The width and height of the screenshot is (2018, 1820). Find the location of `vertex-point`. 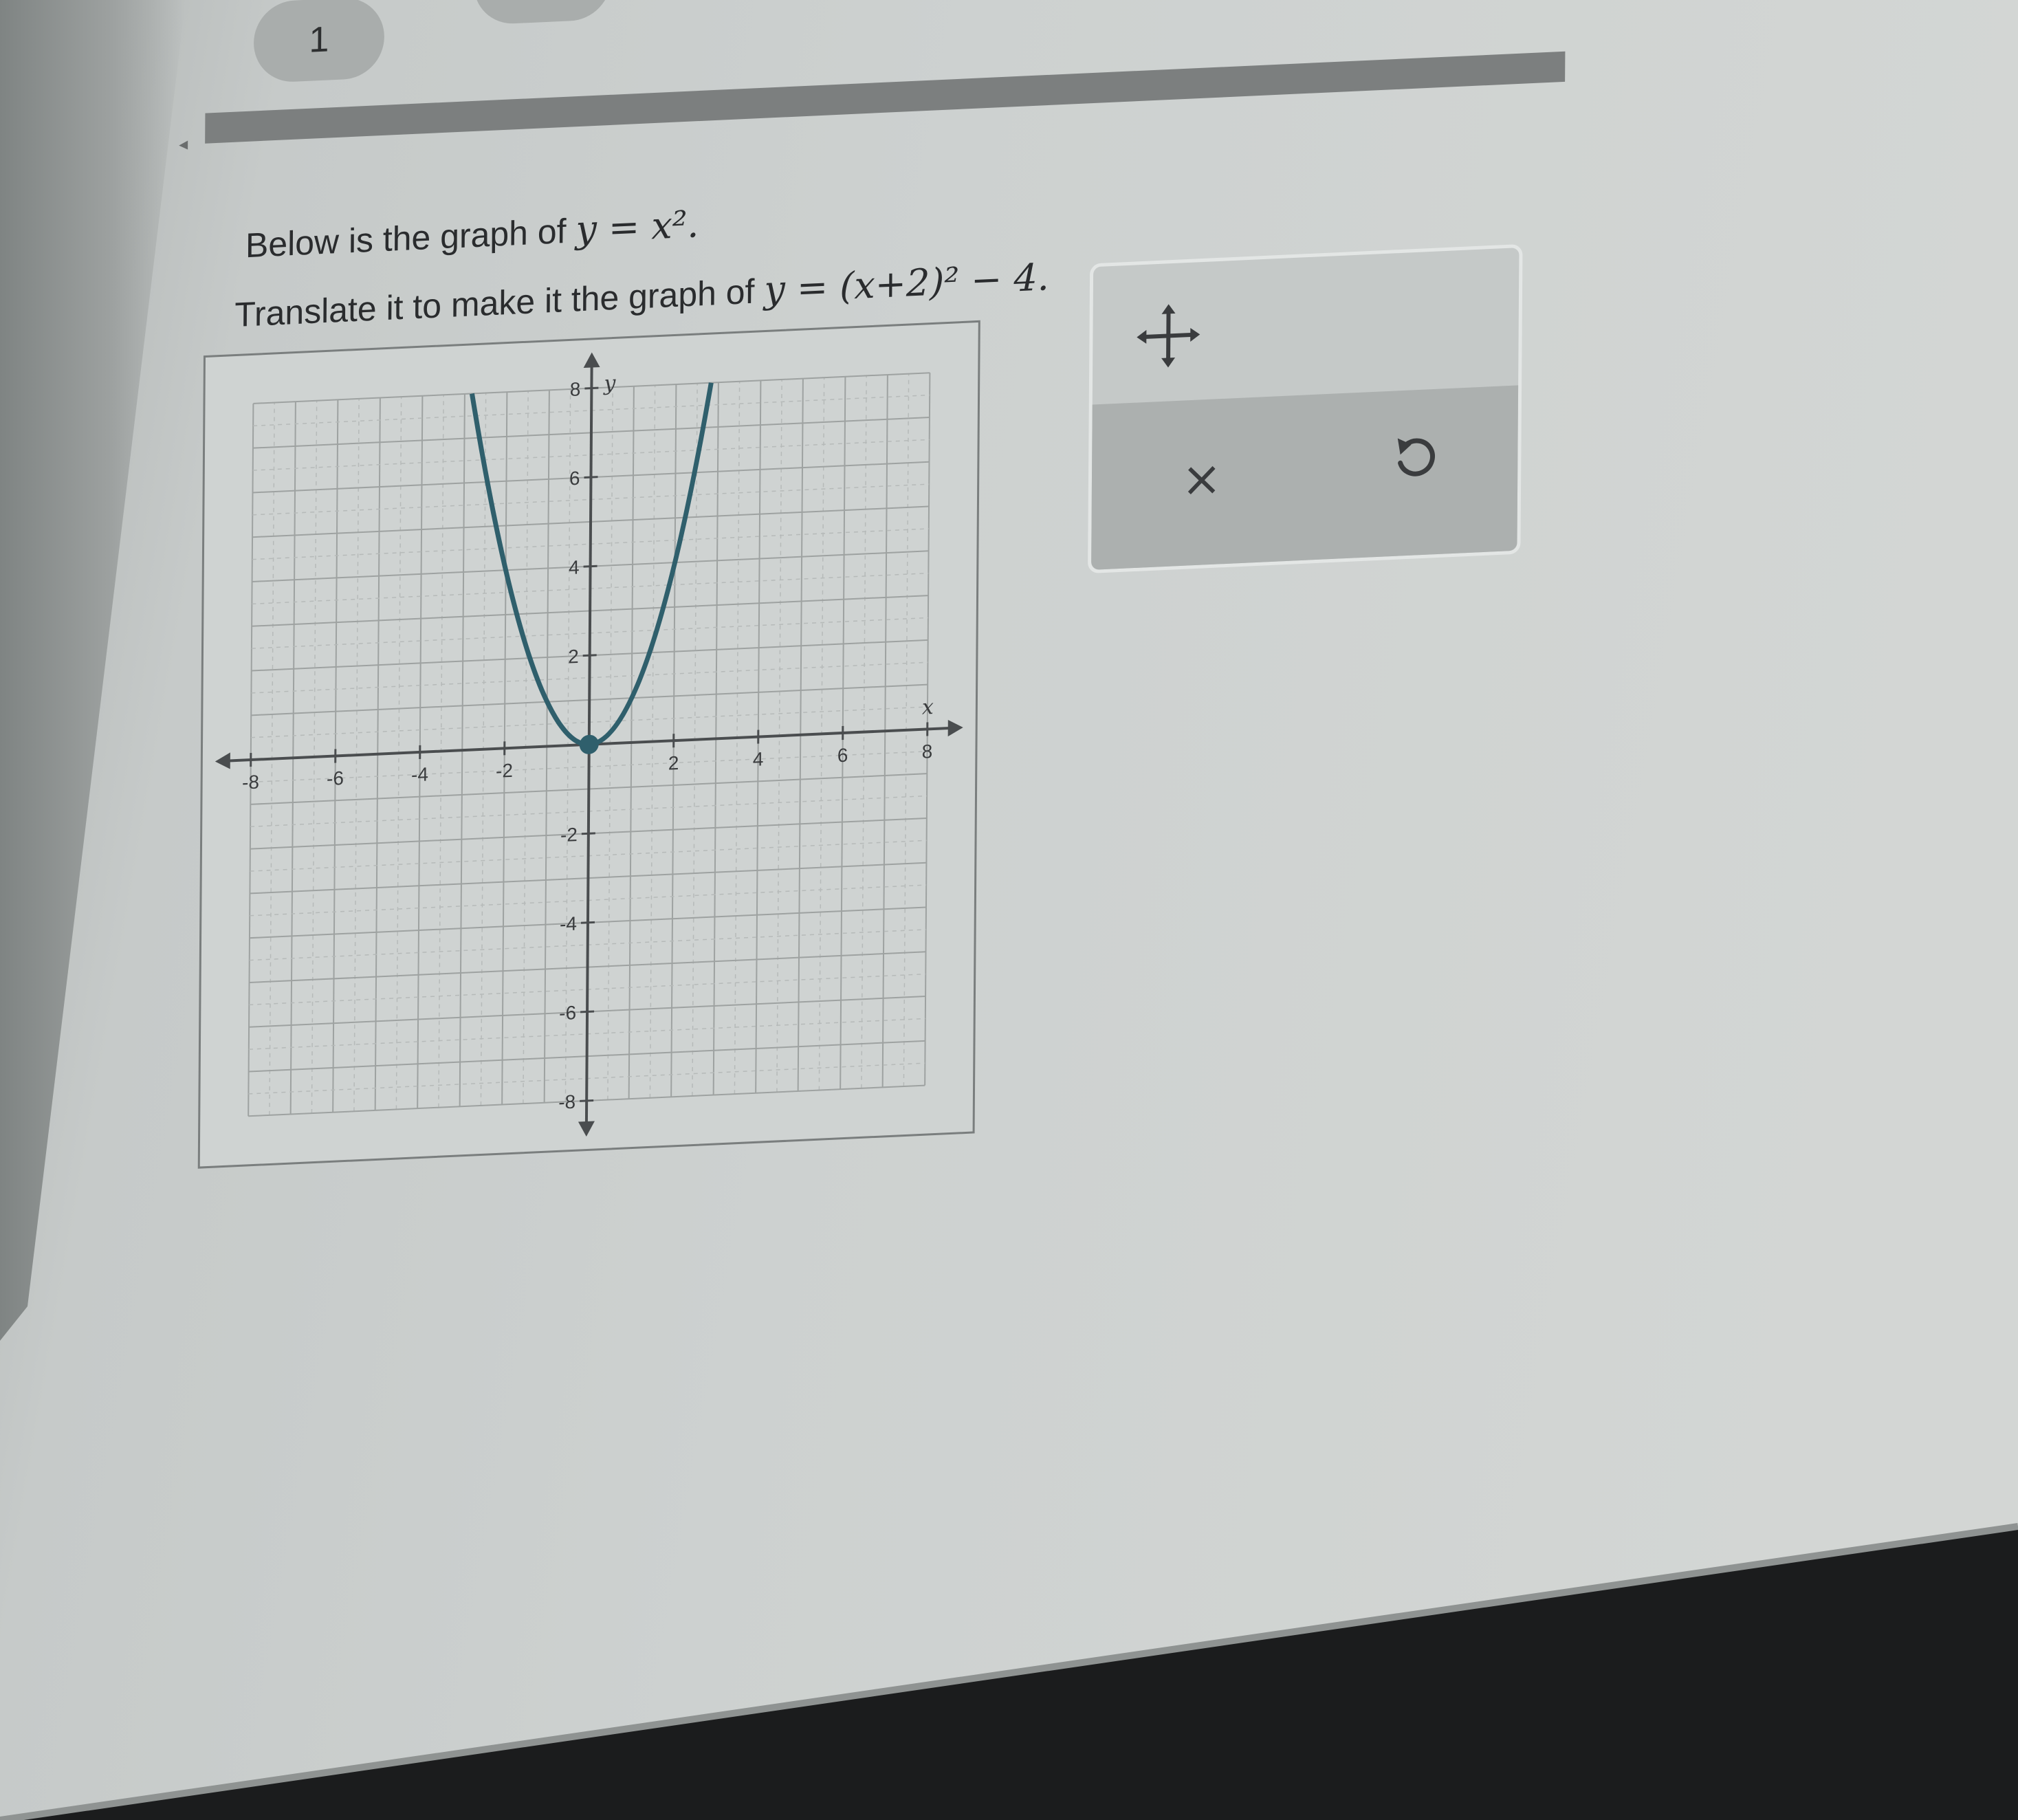

vertex-point is located at coordinates (589, 744).